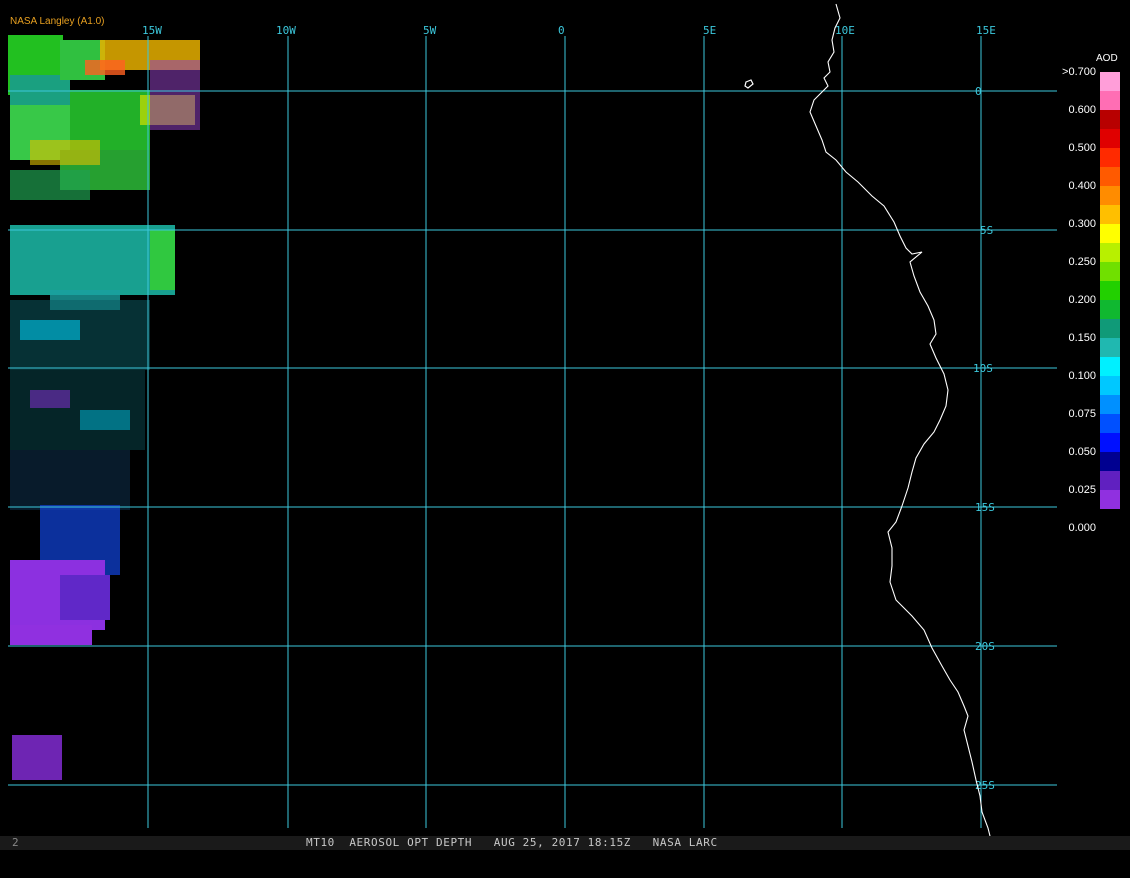  Describe the element at coordinates (709, 30) in the screenshot. I see `lon-label-5e: 5E` at that location.